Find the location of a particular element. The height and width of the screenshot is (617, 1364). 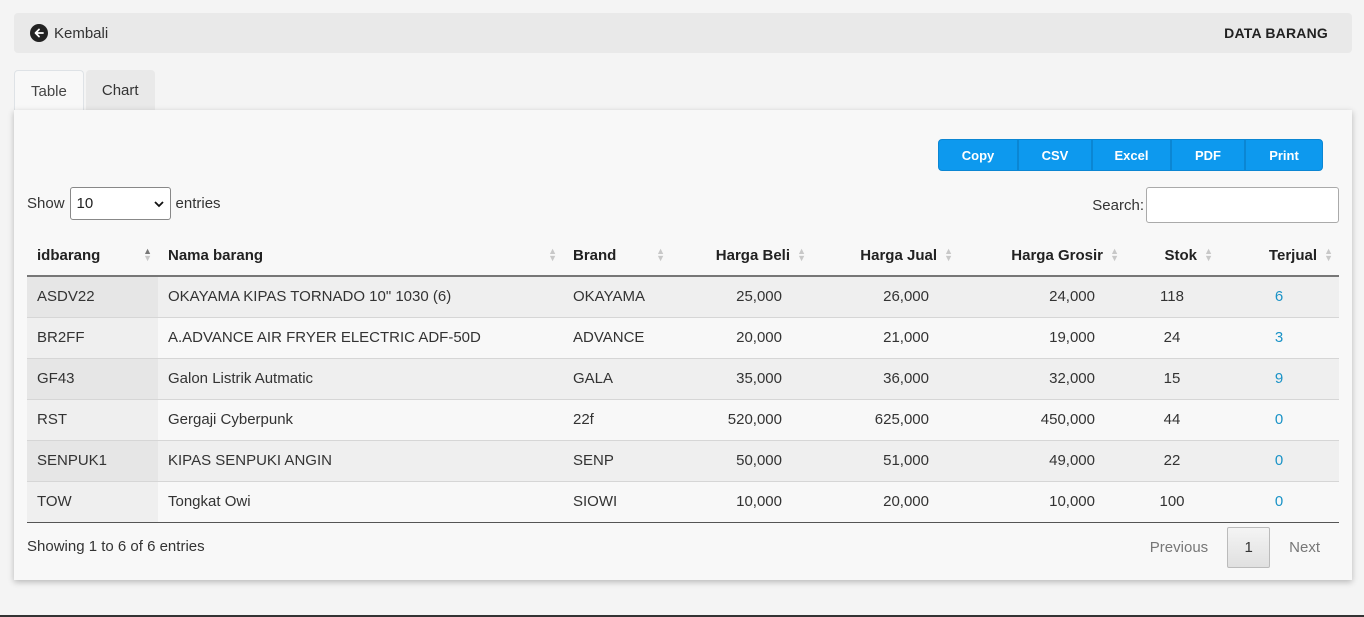

column-header-harga-beli: Harga Beli ▲ ▼ is located at coordinates (741, 256).